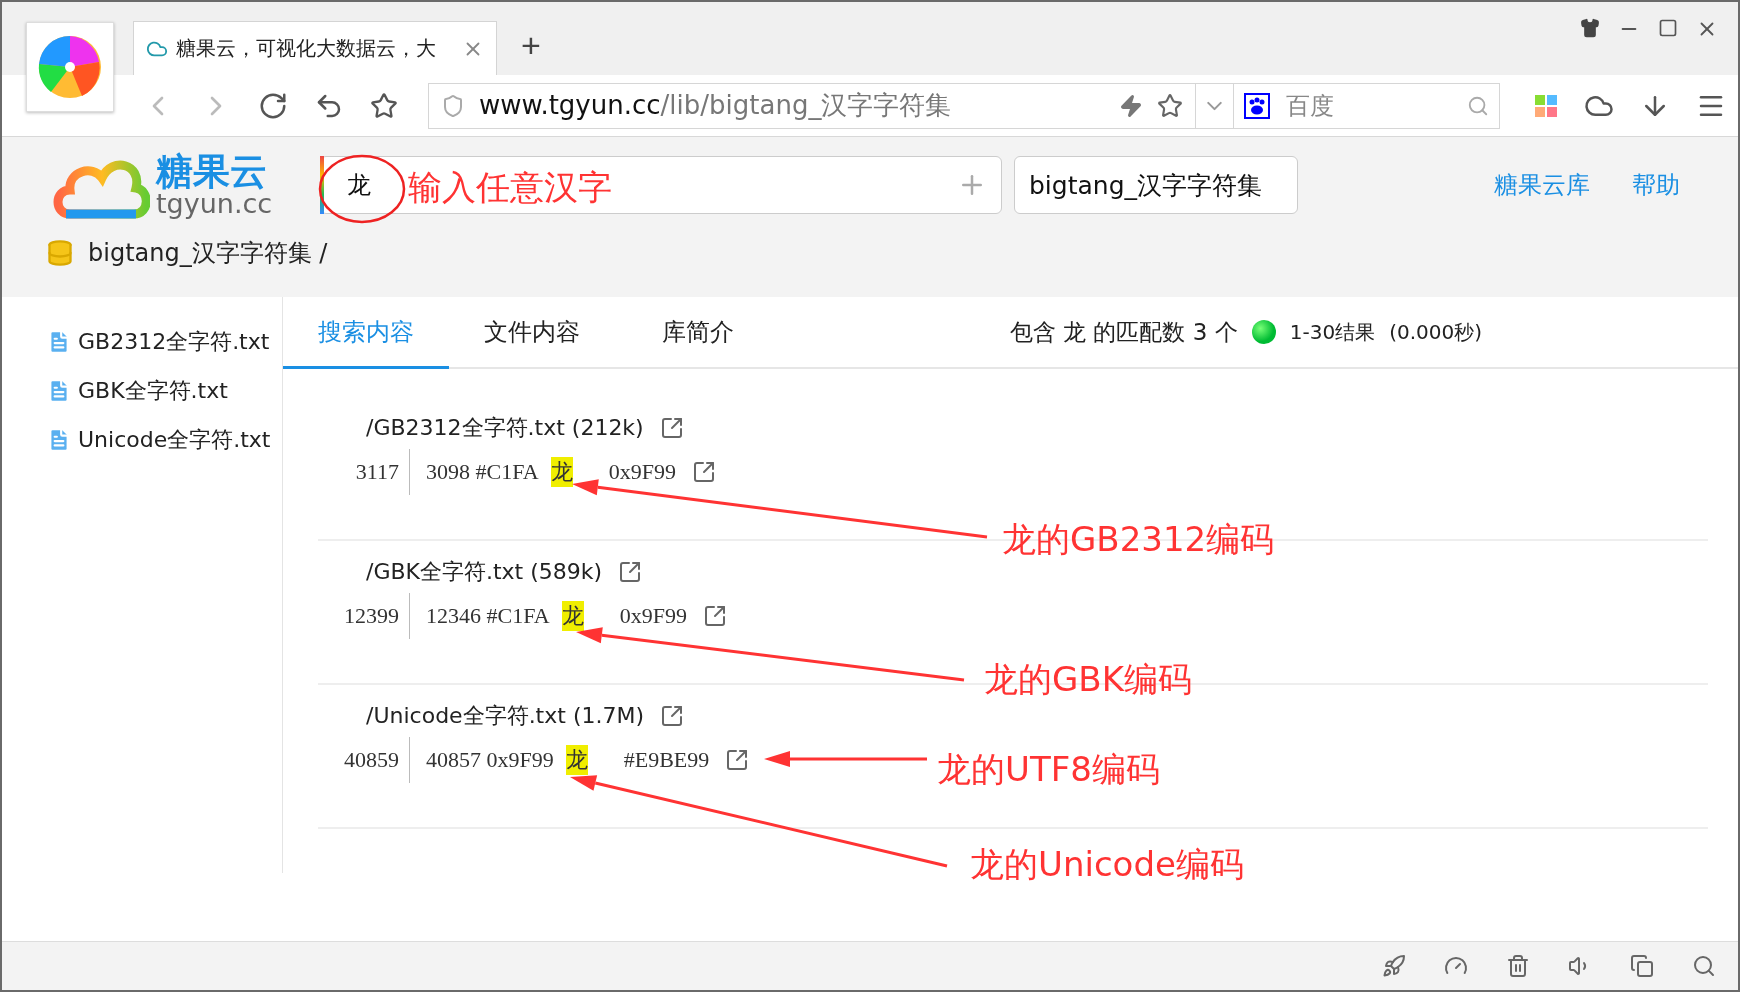 This screenshot has height=992, width=1740. I want to click on library-field: bigtang_汉字字符集, so click(1156, 185).